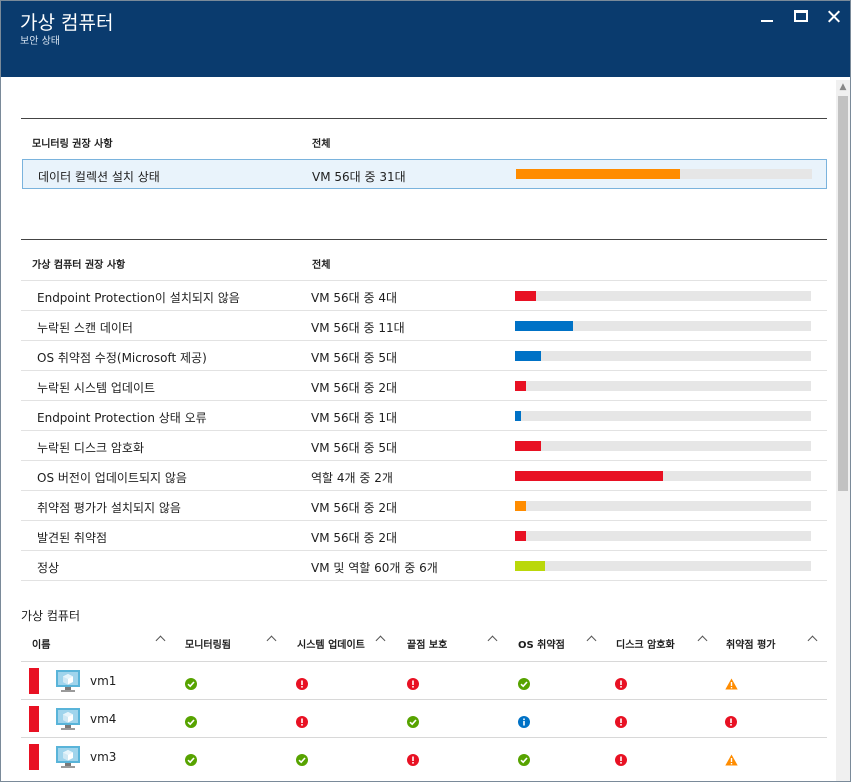 The width and height of the screenshot is (851, 782). What do you see at coordinates (374, 568) in the screenshot?
I see `recommendation-total: VM 및 역할 60개 중 6개` at bounding box center [374, 568].